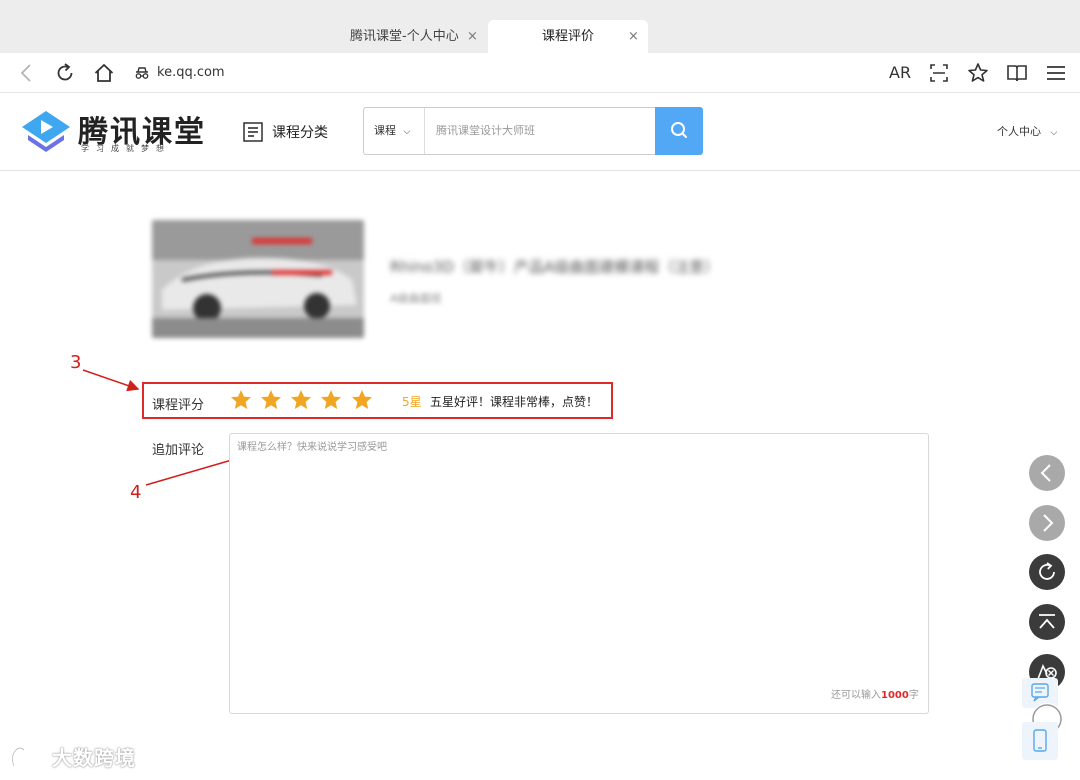 The image size is (1080, 780). I want to click on scroll-top-icon, so click(1047, 622).